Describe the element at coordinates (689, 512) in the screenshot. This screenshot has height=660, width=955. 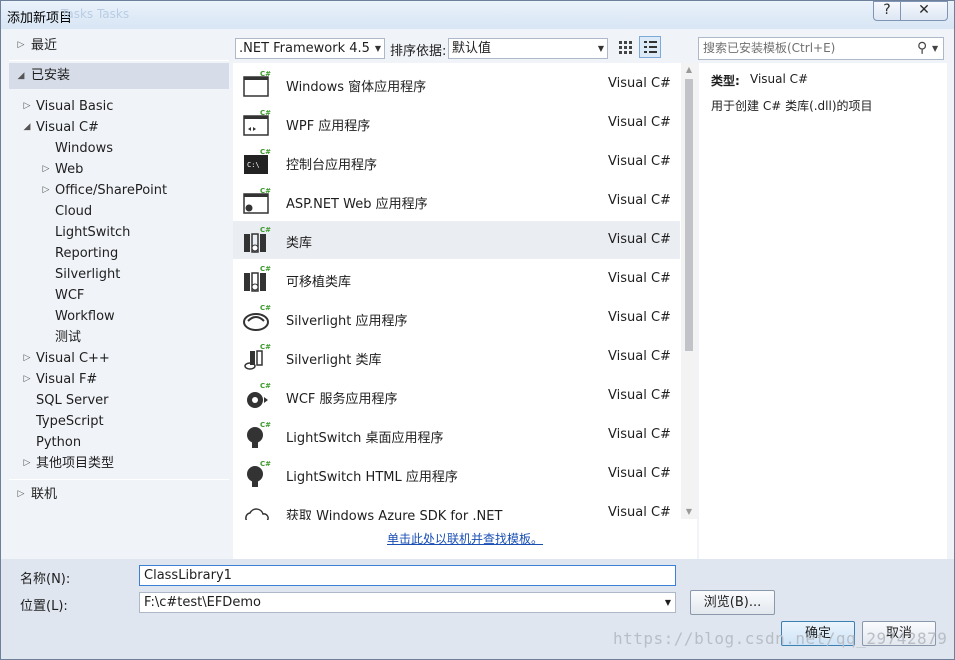
I see `scroll-down-icon: ▼` at that location.